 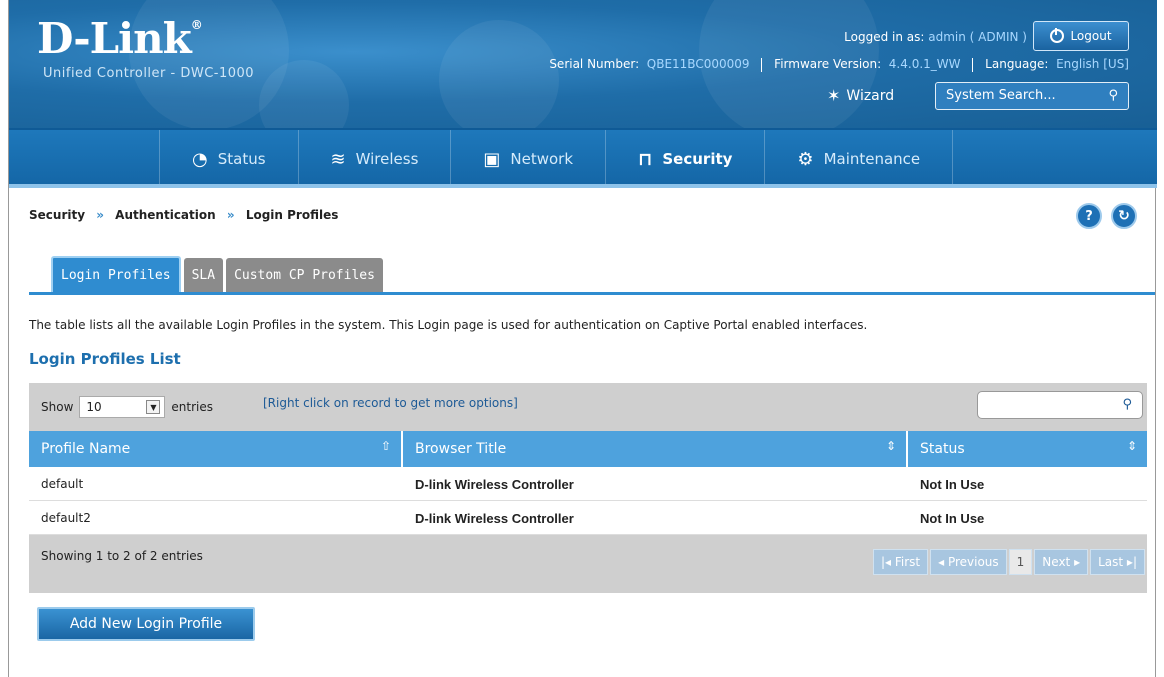 What do you see at coordinates (292, 215) in the screenshot?
I see `breadcrumb-login-profiles: Login Profiles` at bounding box center [292, 215].